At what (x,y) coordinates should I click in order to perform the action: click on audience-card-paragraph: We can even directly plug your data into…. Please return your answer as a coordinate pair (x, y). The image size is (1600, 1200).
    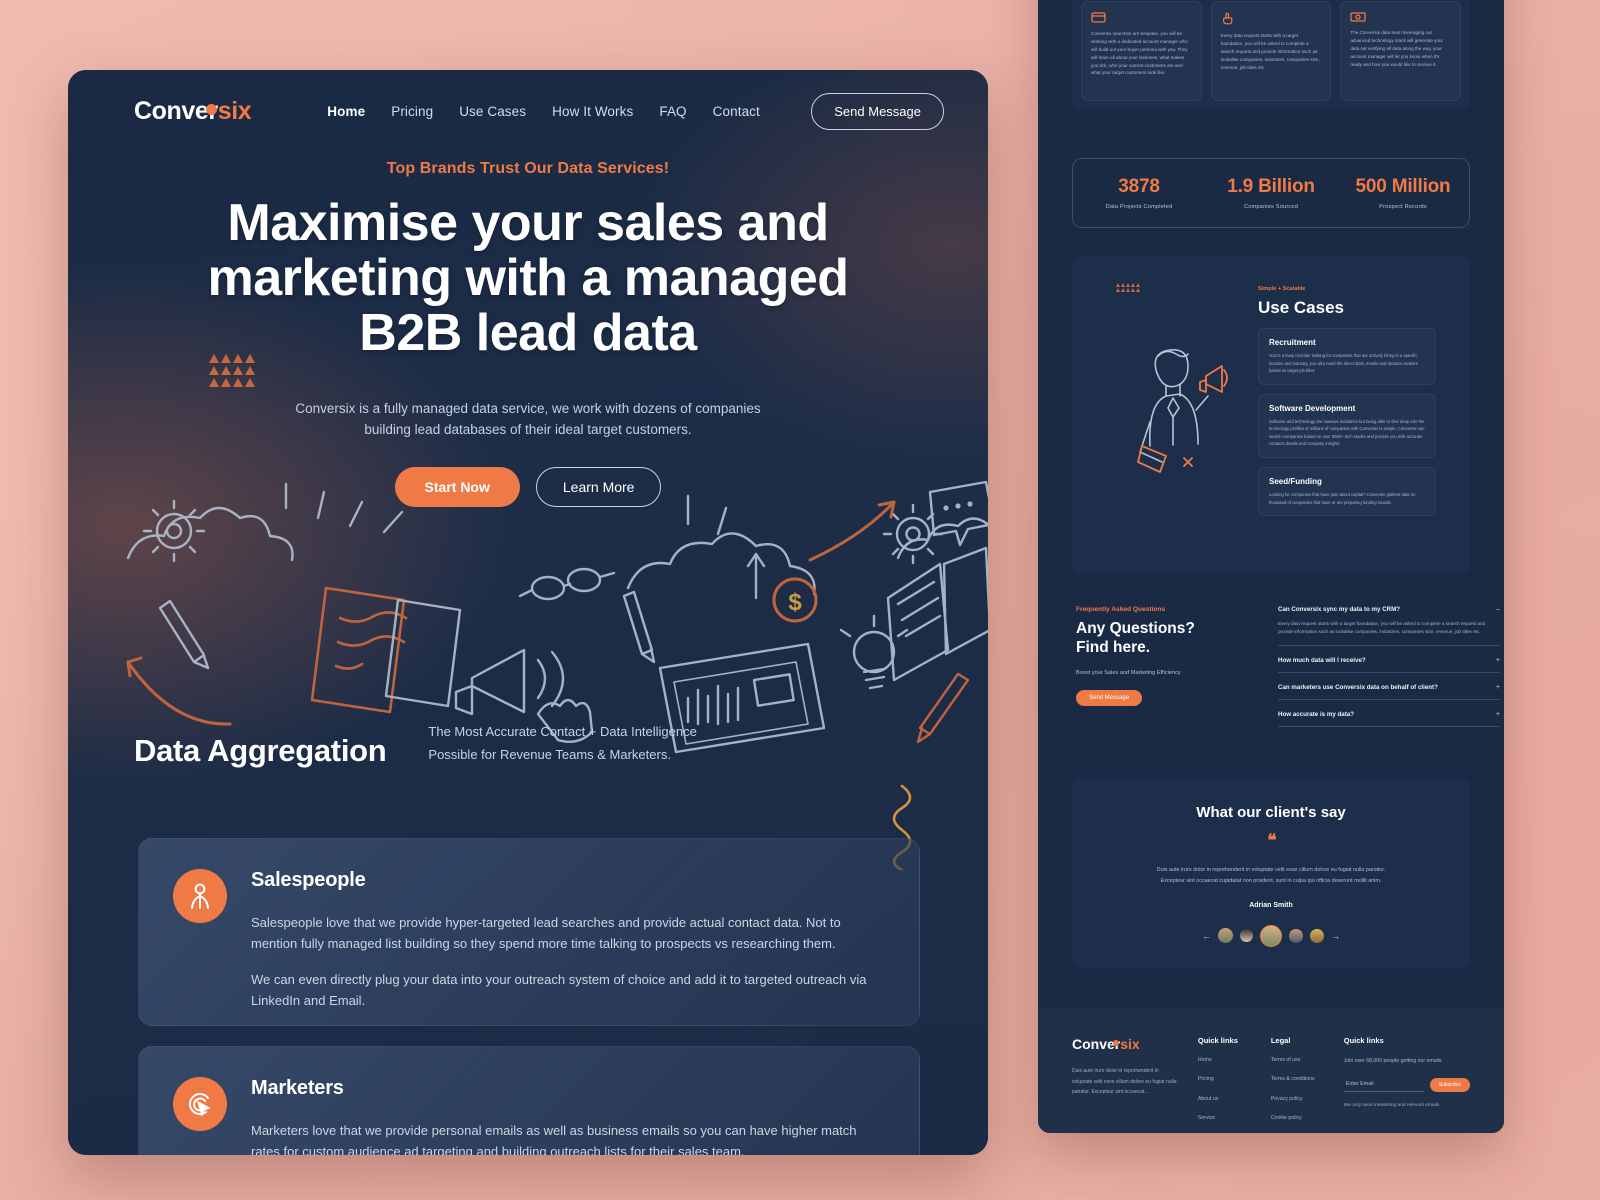
    Looking at the image, I should click on (559, 990).